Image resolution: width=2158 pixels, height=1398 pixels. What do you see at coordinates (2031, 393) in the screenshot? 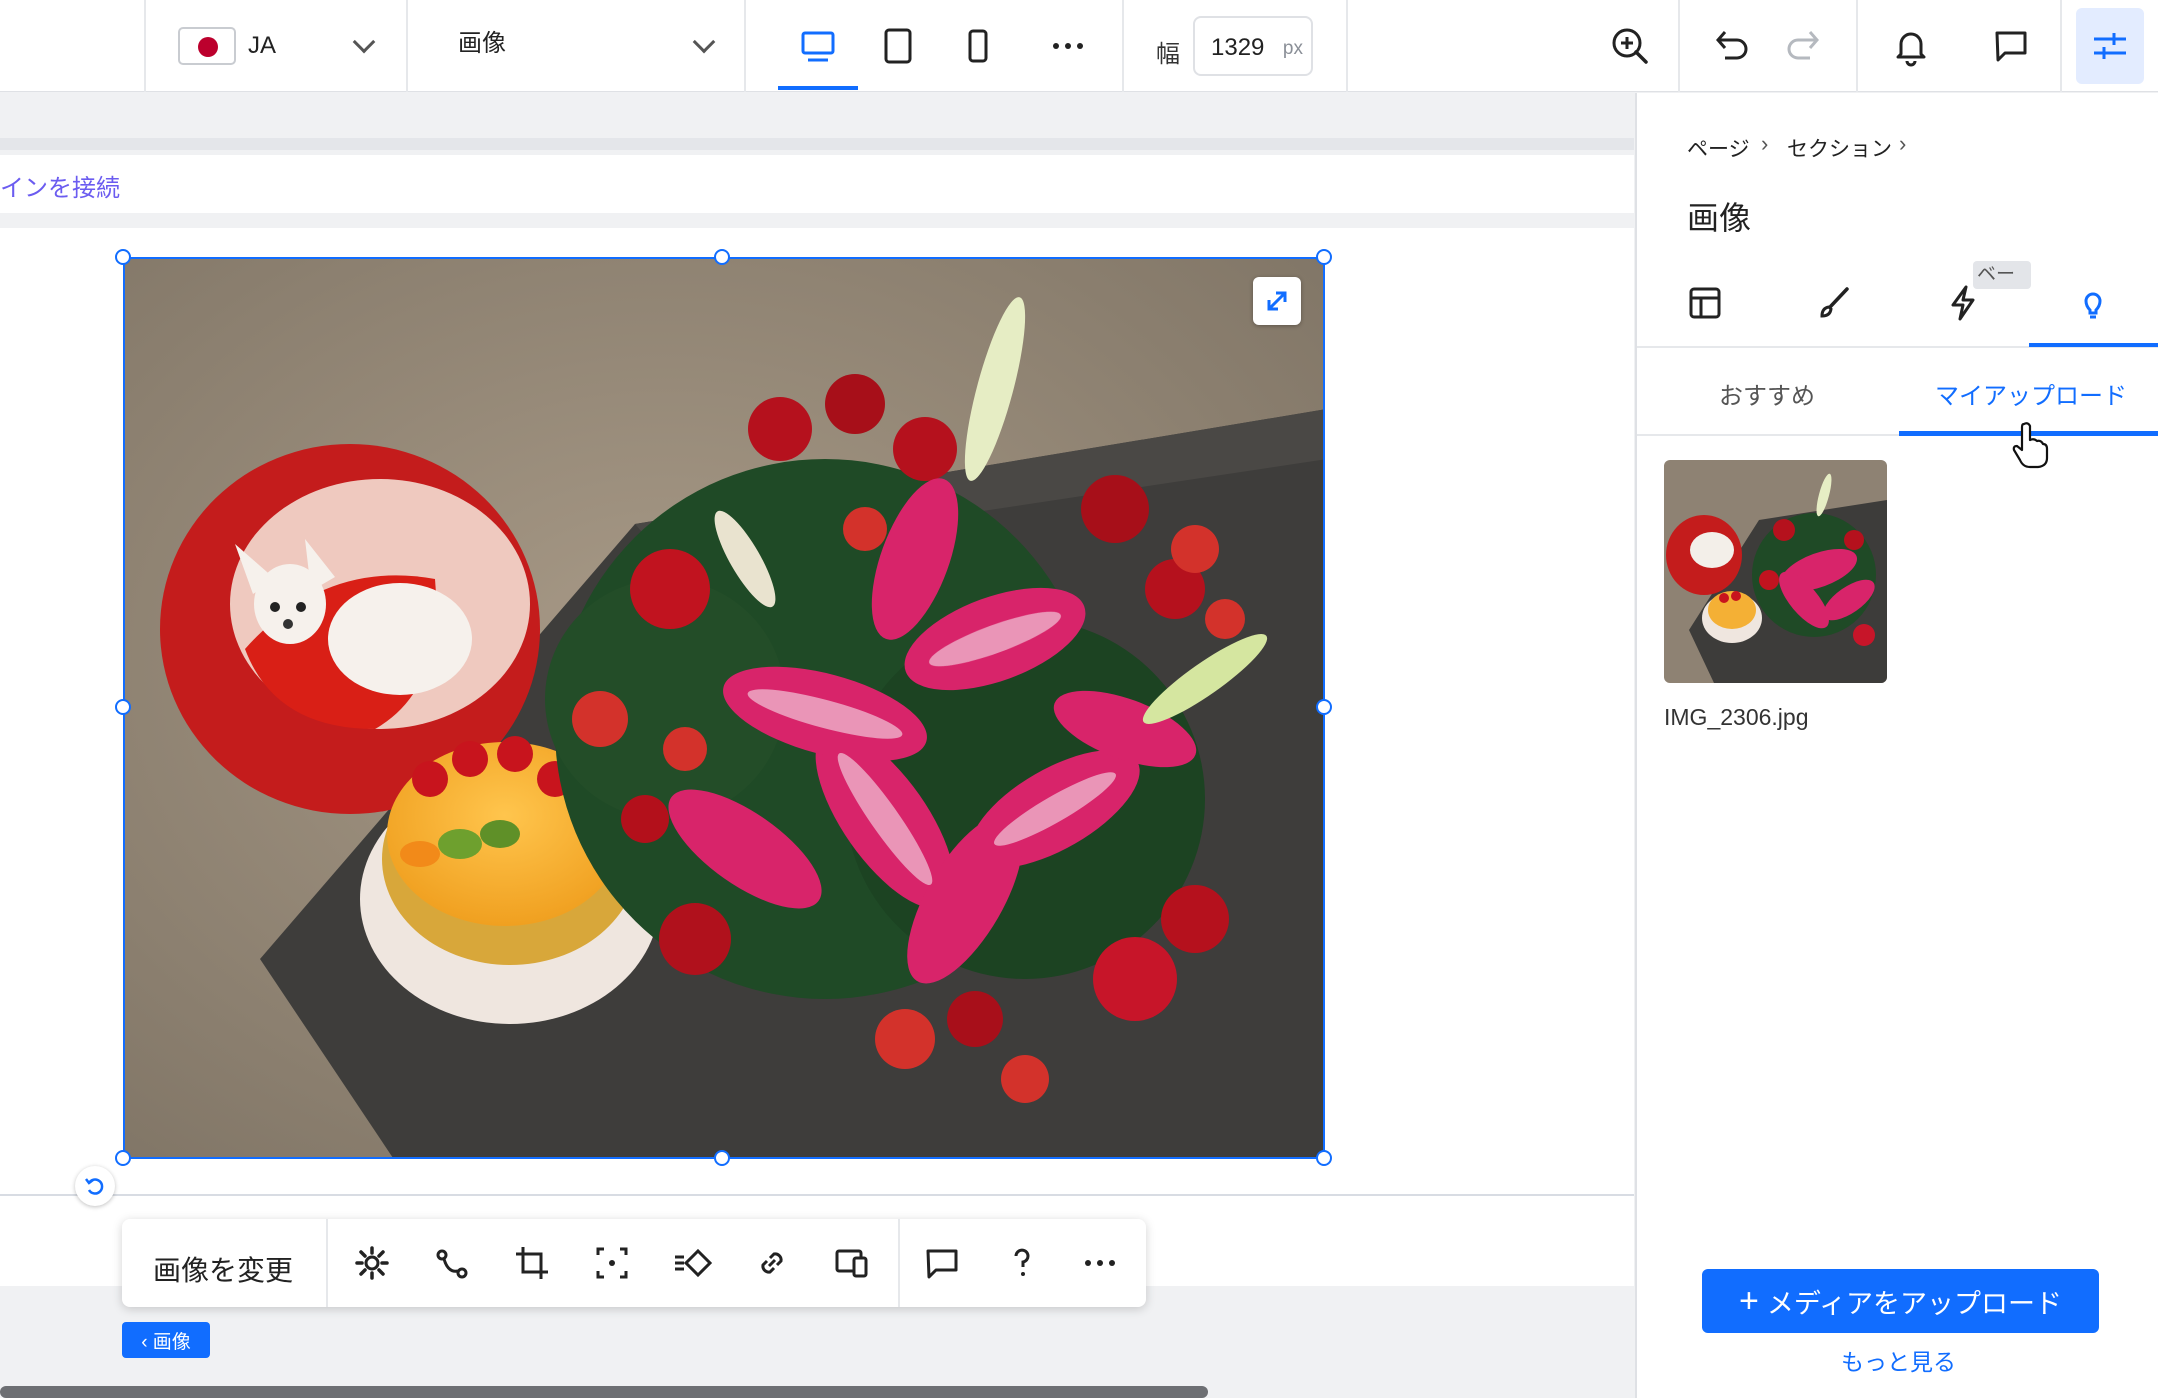
I see `subtab-my-uploads: マイアップロード` at bounding box center [2031, 393].